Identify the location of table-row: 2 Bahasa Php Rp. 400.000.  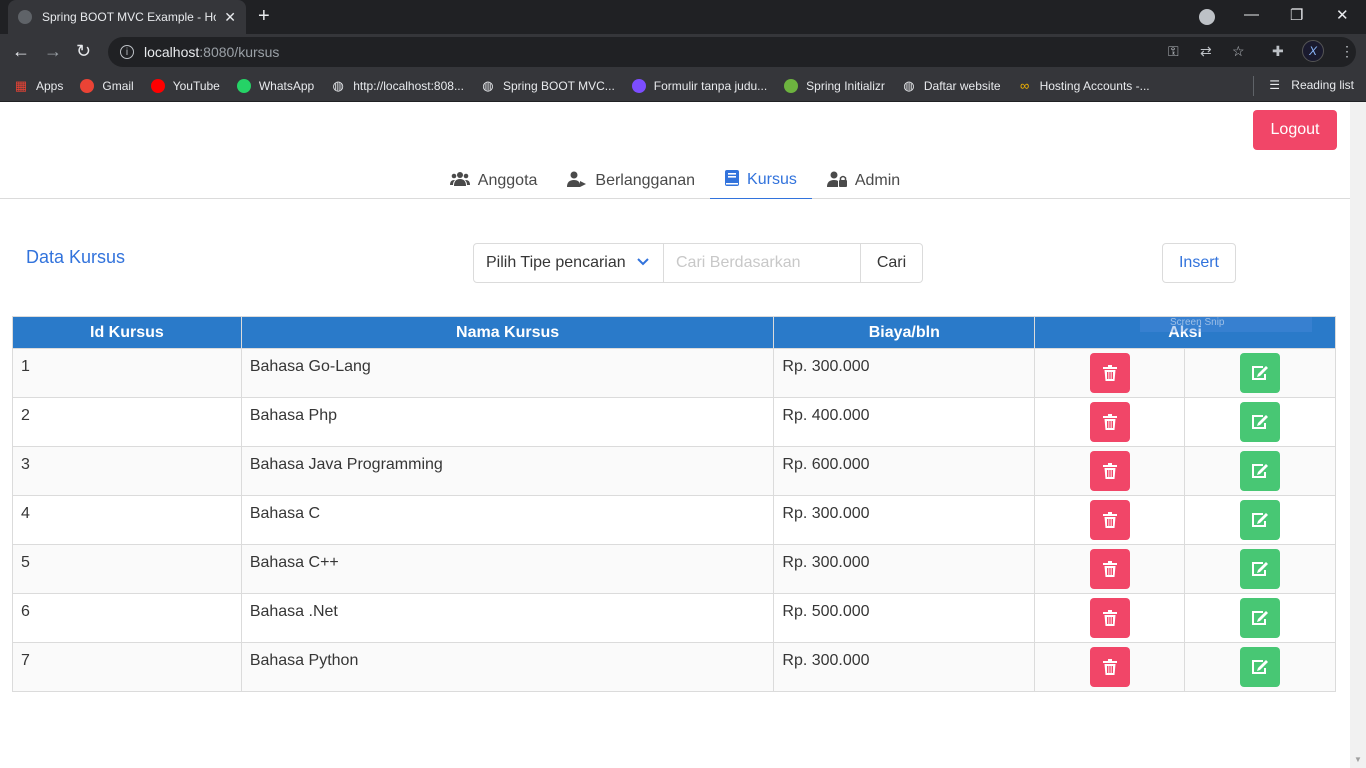
(674, 422).